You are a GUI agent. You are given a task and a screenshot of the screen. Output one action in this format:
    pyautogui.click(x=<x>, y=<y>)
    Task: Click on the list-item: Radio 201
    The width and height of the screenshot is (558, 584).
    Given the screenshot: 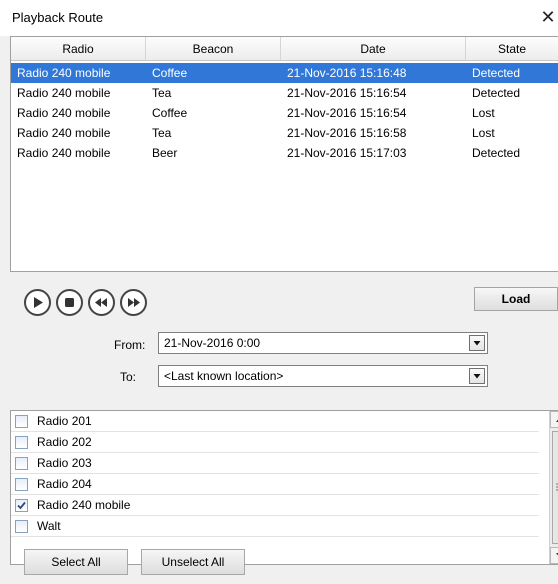 What is the action you would take?
    pyautogui.click(x=275, y=421)
    